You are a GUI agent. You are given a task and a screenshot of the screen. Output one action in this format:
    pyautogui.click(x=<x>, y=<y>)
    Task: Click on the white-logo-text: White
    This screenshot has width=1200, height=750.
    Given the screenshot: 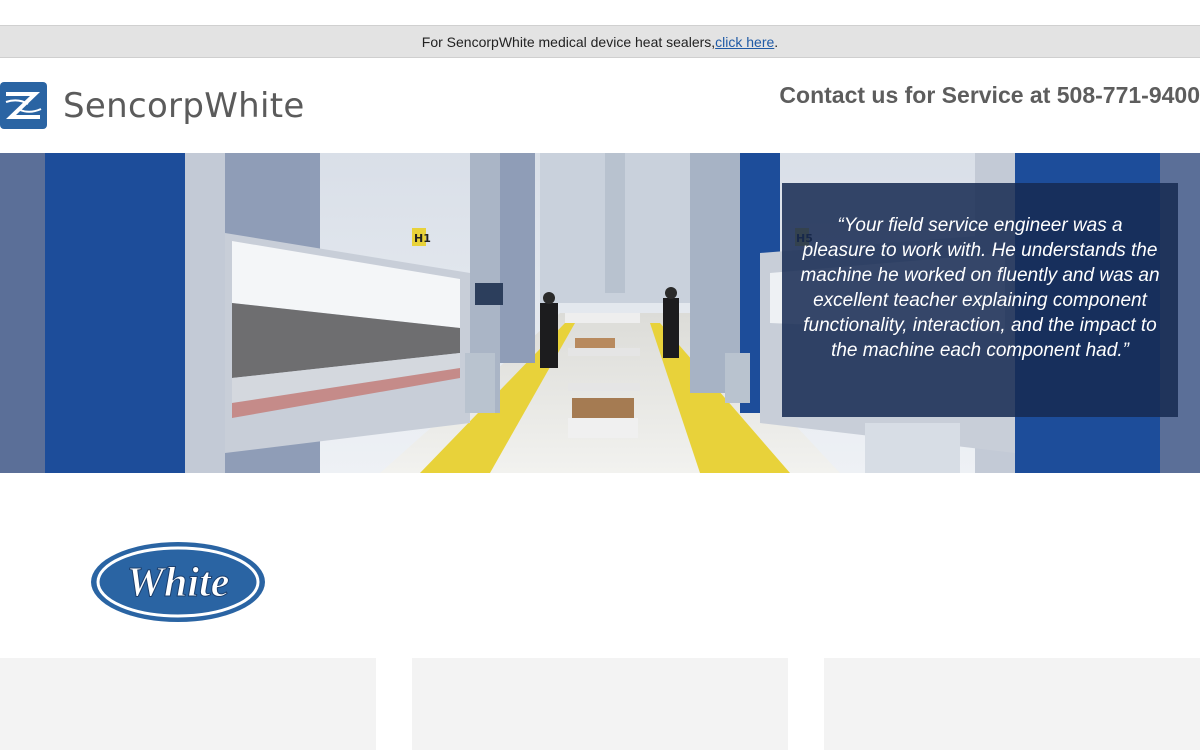 What is the action you would take?
    pyautogui.click(x=178, y=583)
    